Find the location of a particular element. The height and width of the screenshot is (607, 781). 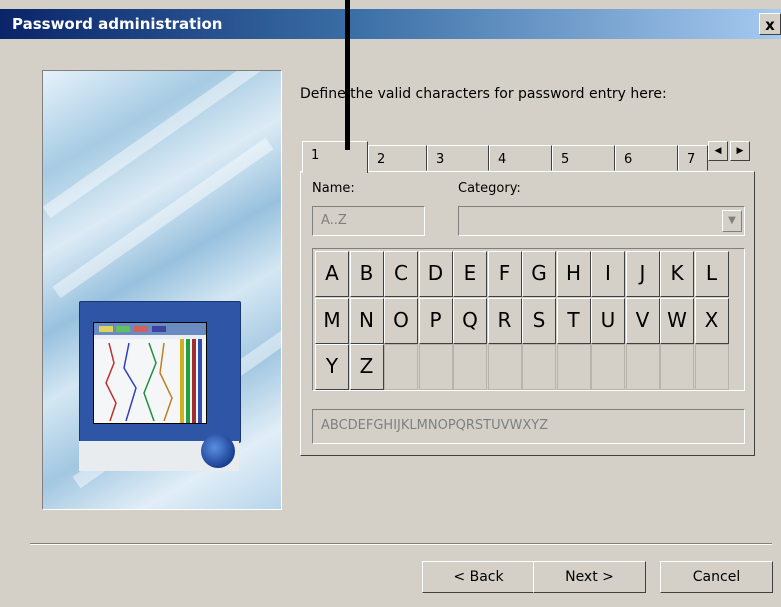

category-label: Category: is located at coordinates (489, 188).